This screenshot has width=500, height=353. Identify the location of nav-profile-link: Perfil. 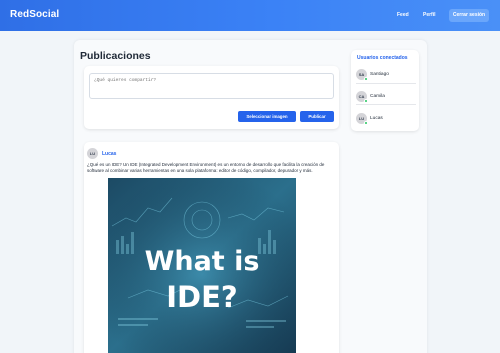
(429, 15).